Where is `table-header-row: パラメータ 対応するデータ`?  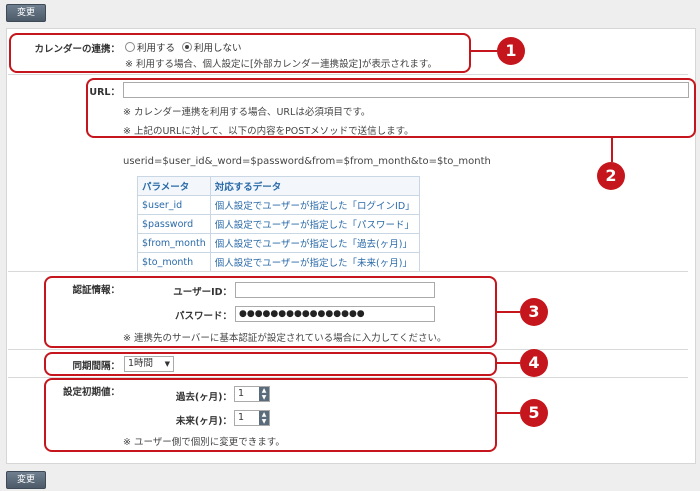
table-header-row: パラメータ 対応するデータ is located at coordinates (278, 186).